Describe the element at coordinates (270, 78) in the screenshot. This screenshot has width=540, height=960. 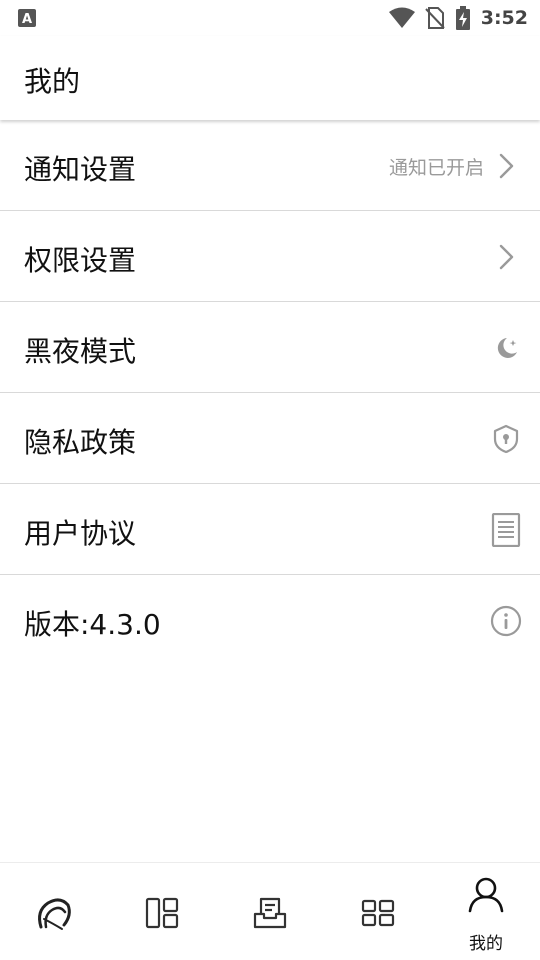
I see `header: 我的` at that location.